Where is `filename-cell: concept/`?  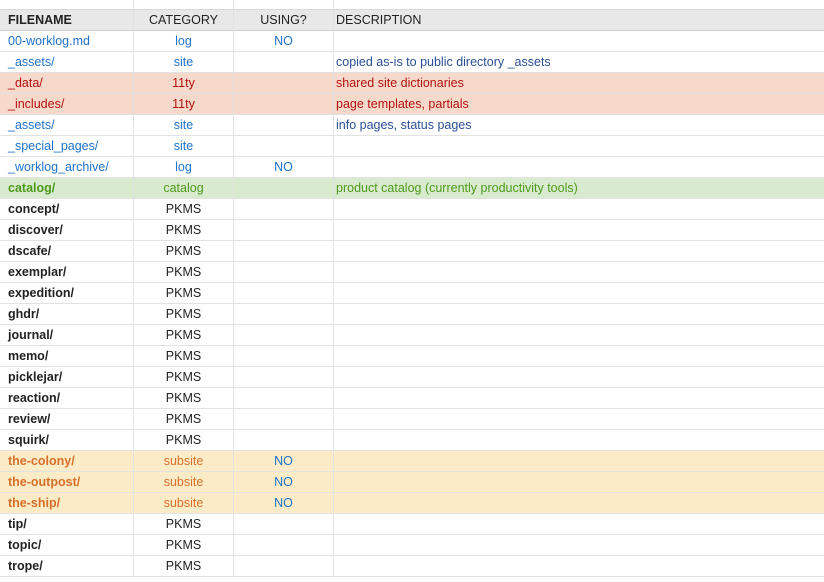
filename-cell: concept/ is located at coordinates (67, 209).